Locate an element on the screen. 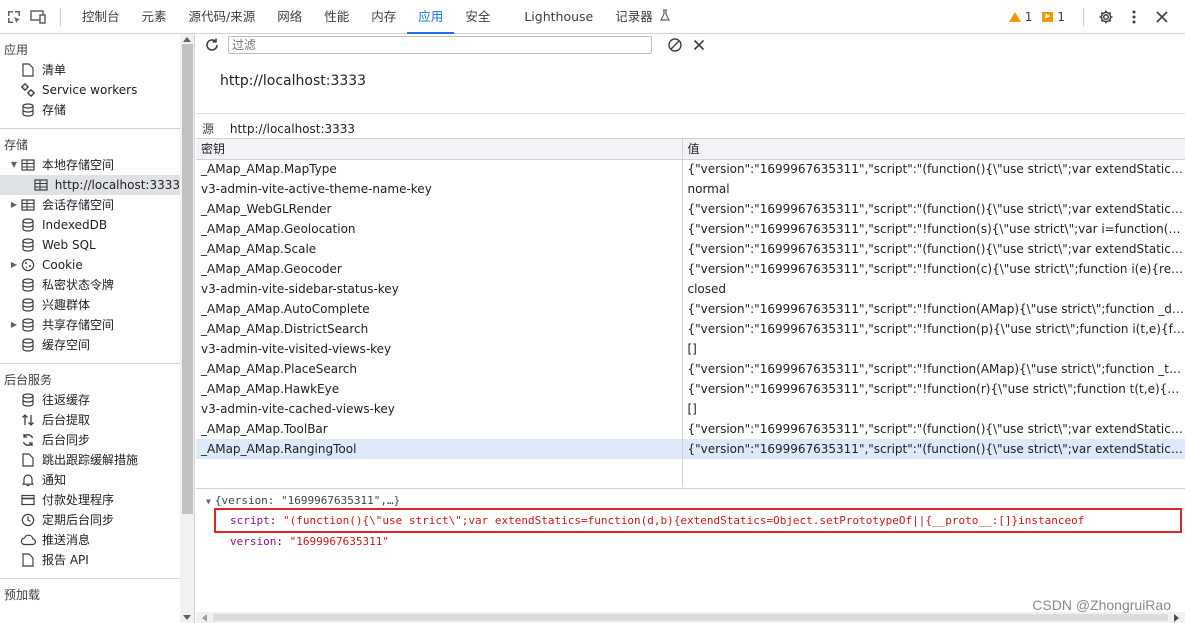 The height and width of the screenshot is (623, 1185). table-row: v3-admin-vite-sidebar-status-key closed is located at coordinates (690, 289).